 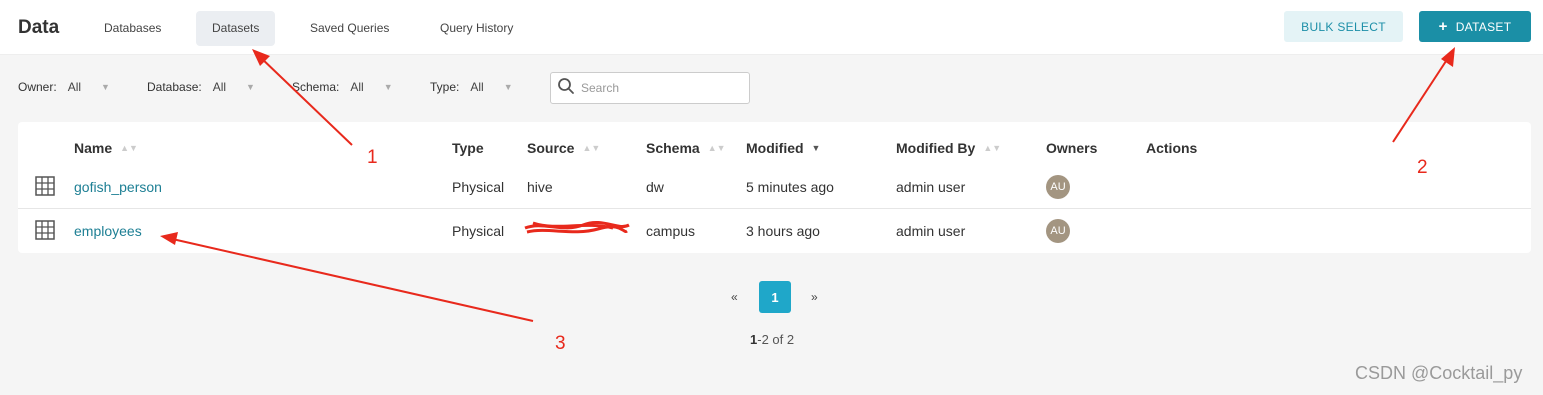 What do you see at coordinates (74, 87) in the screenshot?
I see `filter-owner-value: All` at bounding box center [74, 87].